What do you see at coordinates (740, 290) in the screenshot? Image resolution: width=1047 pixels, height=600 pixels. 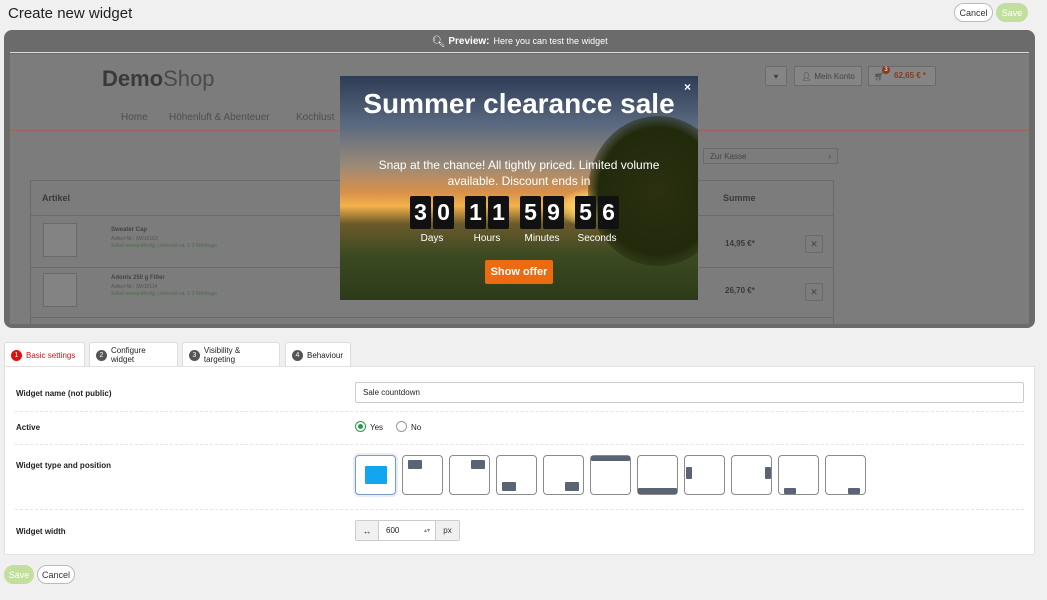 I see `item-sum: 26,70 €*` at bounding box center [740, 290].